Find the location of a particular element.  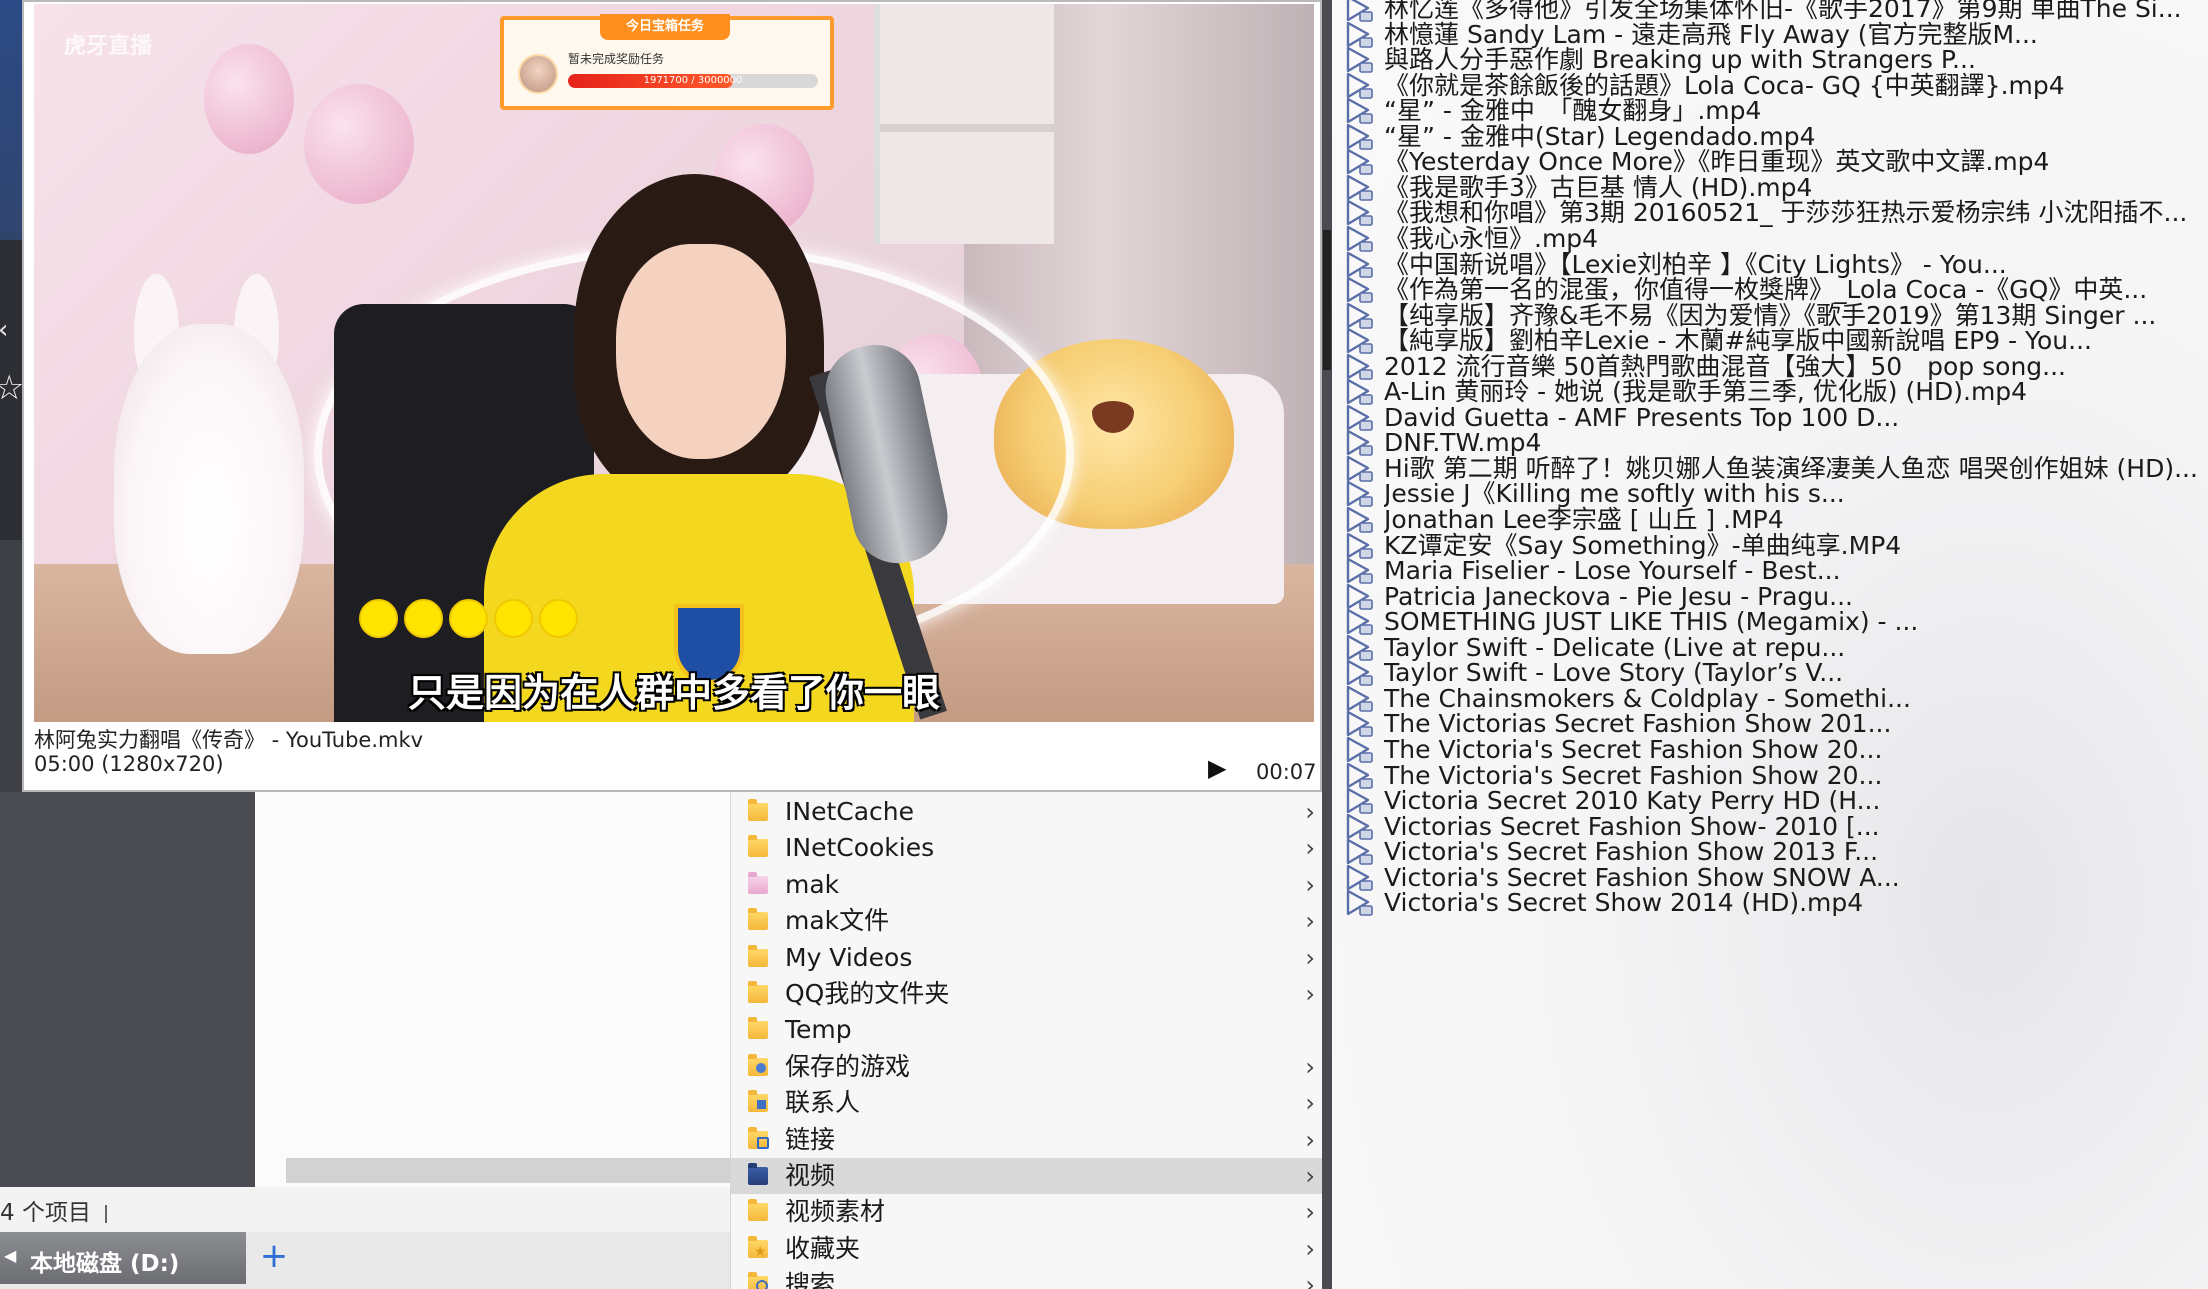

task-banner-title: 今日宝箱任务 is located at coordinates (665, 27).